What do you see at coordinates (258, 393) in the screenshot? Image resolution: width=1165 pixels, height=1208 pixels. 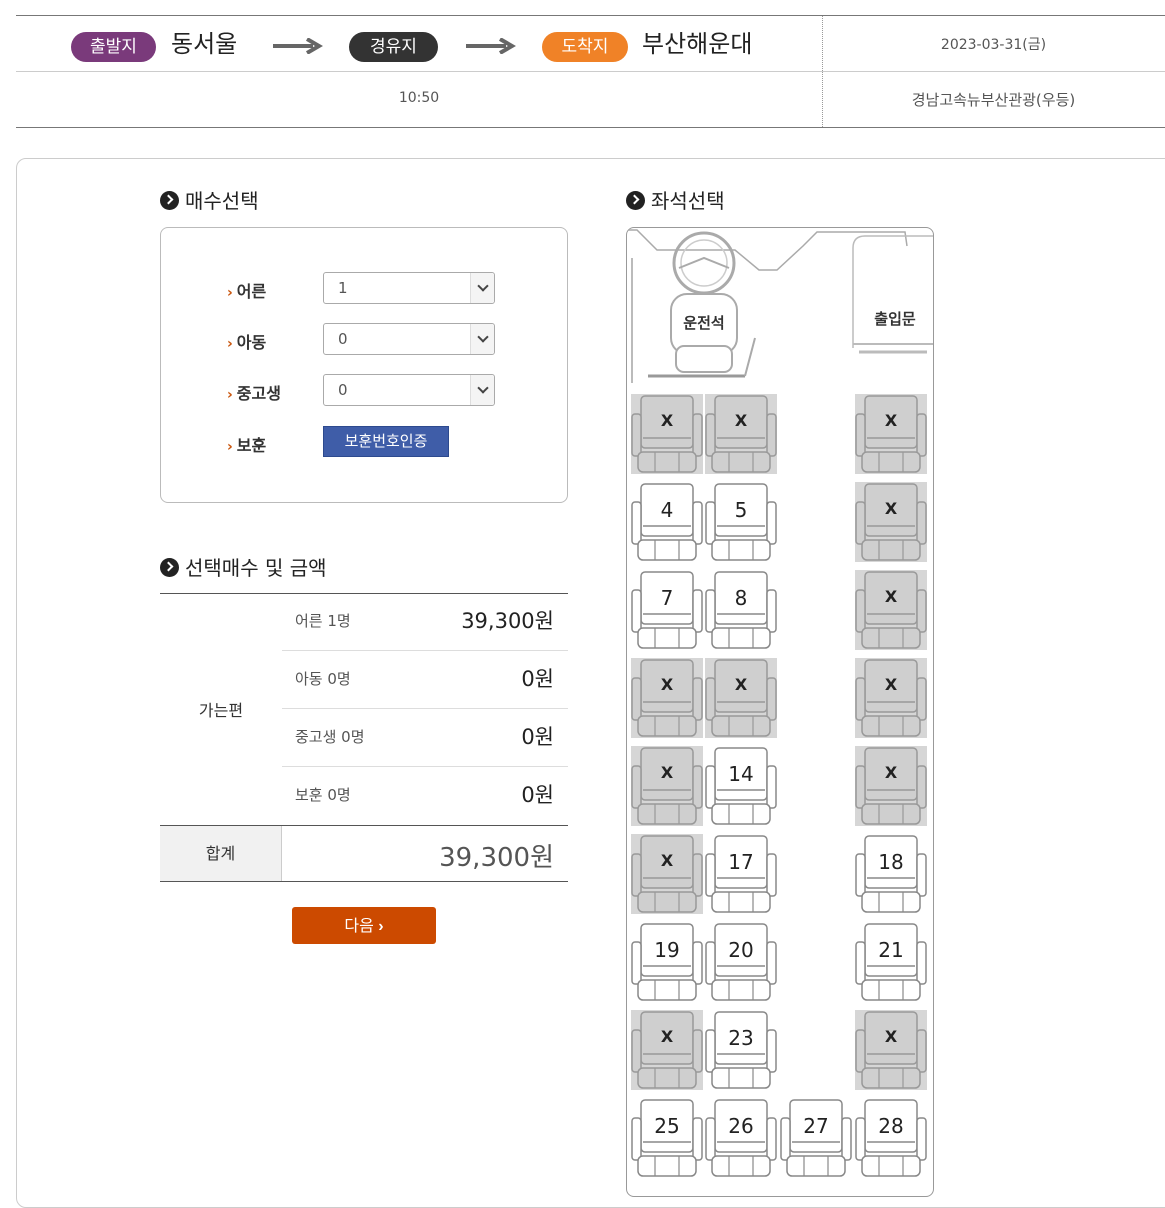 I see `count-label: 중고생` at bounding box center [258, 393].